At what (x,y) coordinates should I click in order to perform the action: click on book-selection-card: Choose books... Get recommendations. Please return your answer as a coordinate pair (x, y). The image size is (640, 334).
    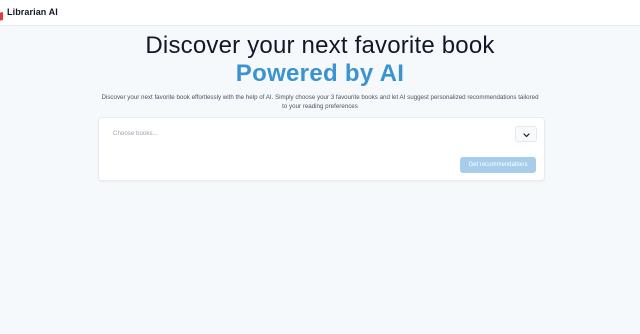
    Looking at the image, I should click on (321, 149).